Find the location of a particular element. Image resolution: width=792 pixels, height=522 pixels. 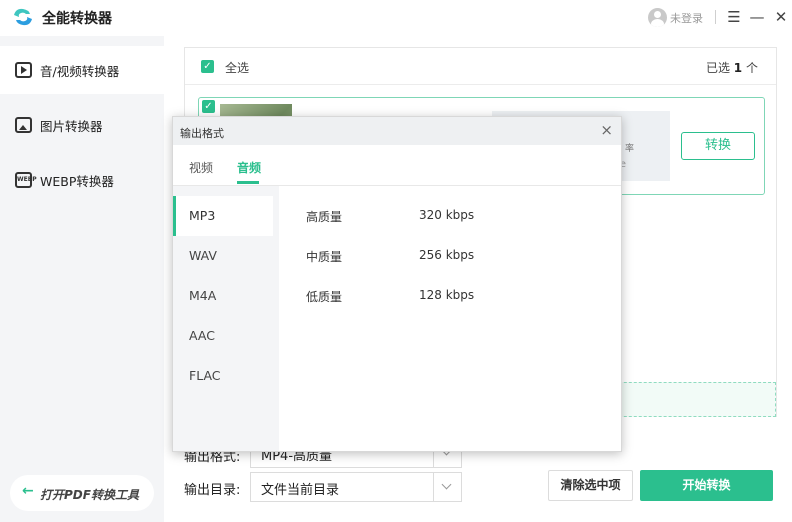

format-list: MP3 WAV M4A AAC FLAC is located at coordinates (226, 318).